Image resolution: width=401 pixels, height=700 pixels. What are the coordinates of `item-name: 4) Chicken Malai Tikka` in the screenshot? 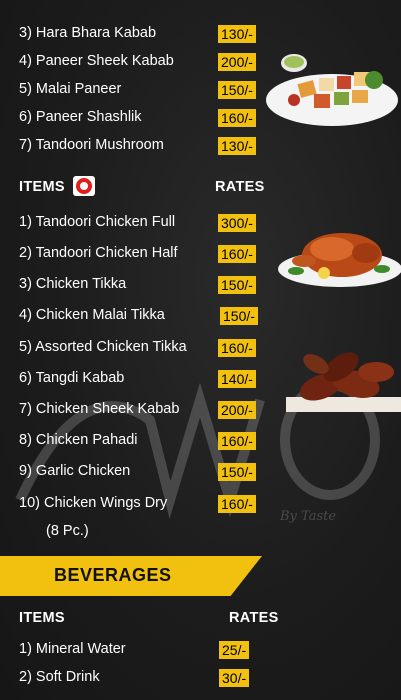 It's located at (92, 315).